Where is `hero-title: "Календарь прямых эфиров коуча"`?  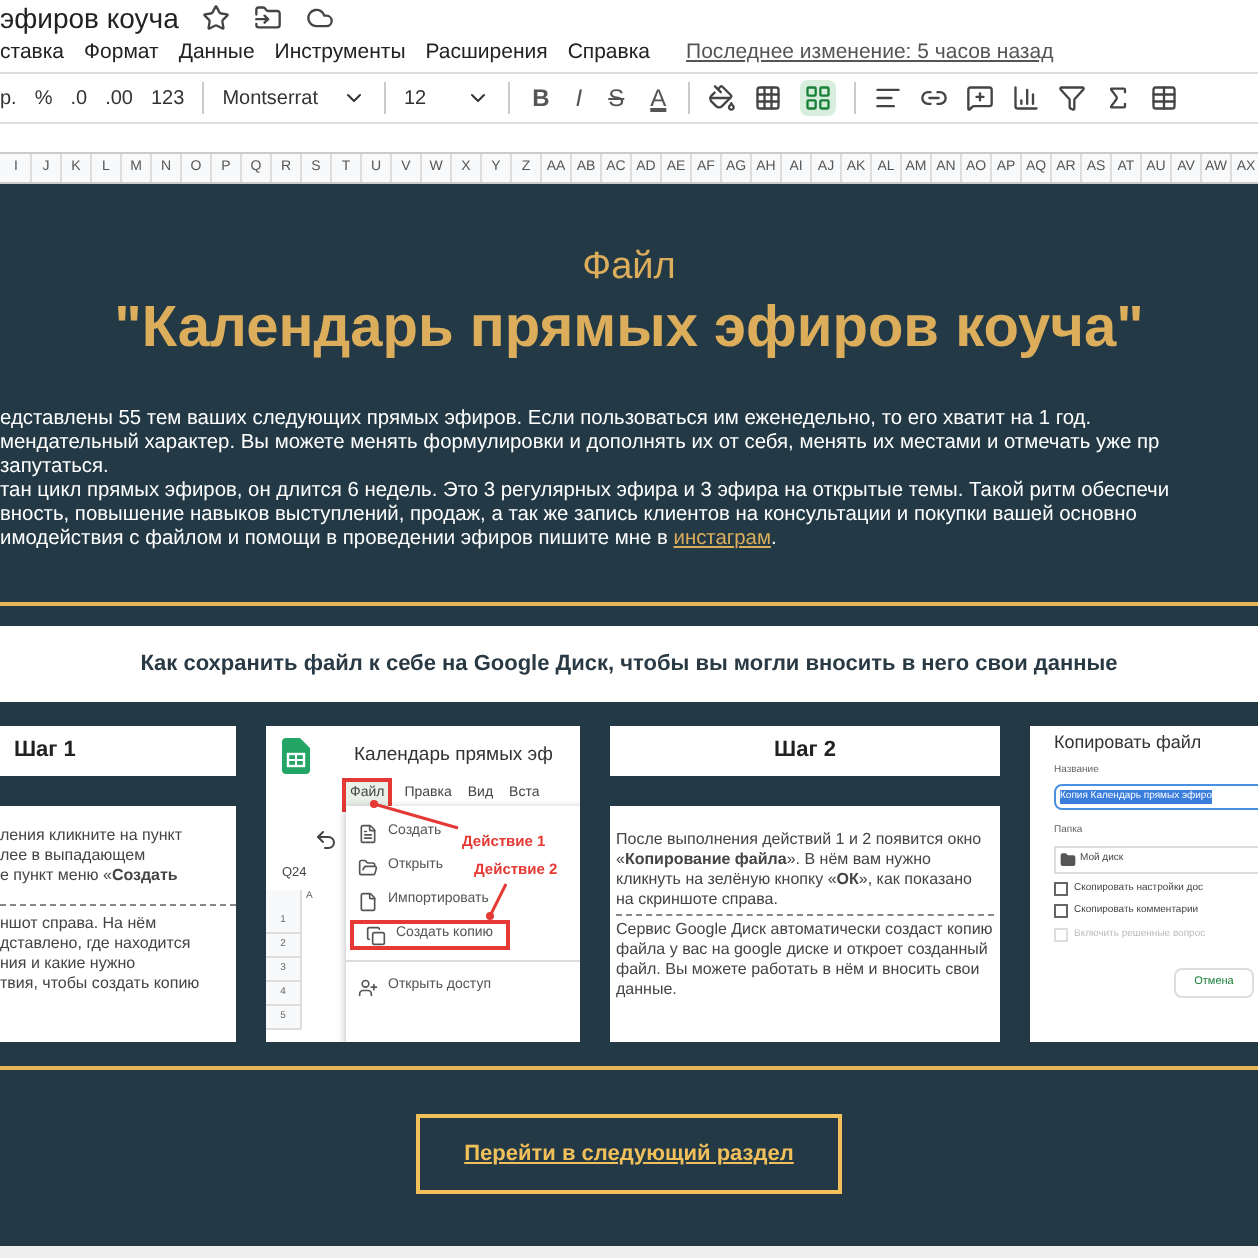
hero-title: "Календарь прямых эфиров коуча" is located at coordinates (629, 328).